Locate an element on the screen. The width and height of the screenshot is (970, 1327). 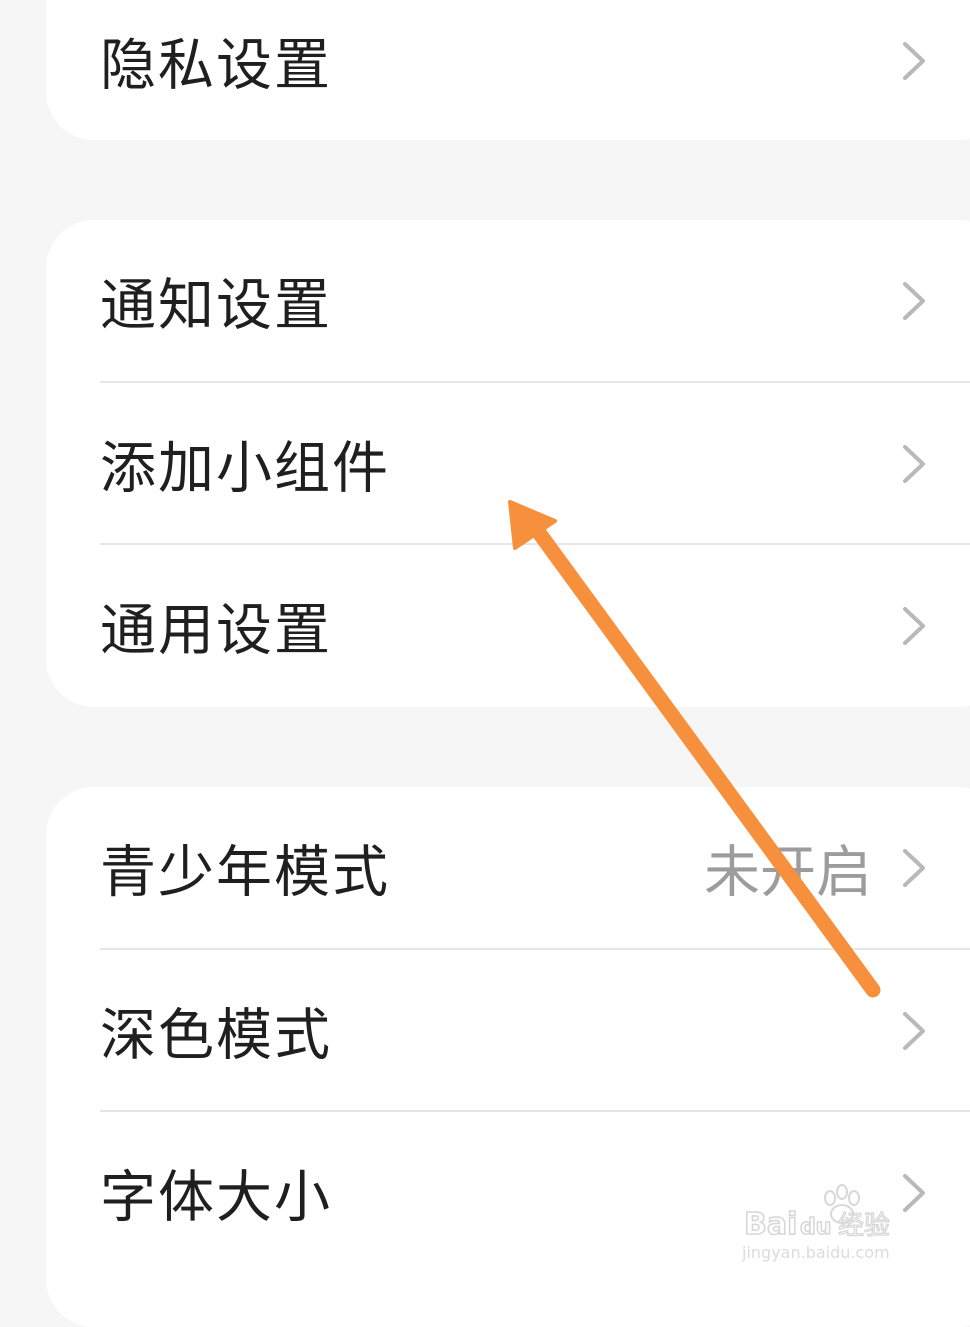
add-widget-row: 添加小组件 is located at coordinates (535, 464).